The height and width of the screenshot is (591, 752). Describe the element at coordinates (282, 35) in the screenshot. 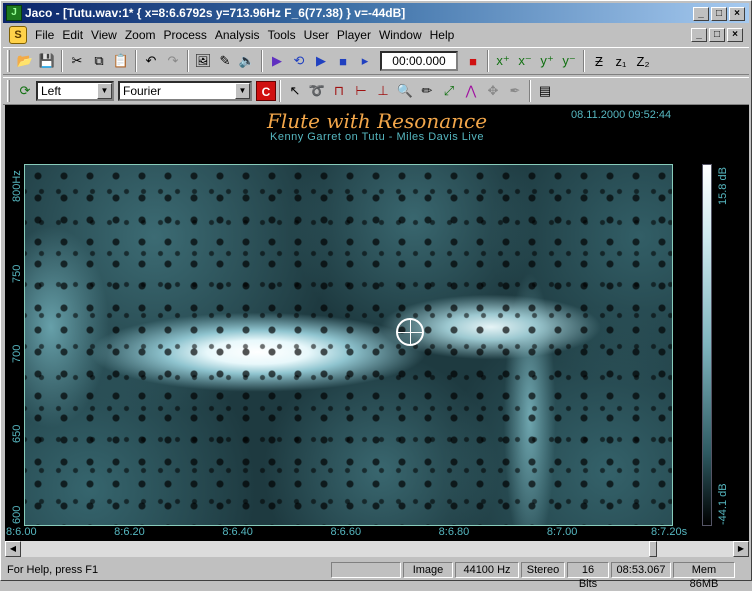

I see `menu-tools: Tools` at that location.